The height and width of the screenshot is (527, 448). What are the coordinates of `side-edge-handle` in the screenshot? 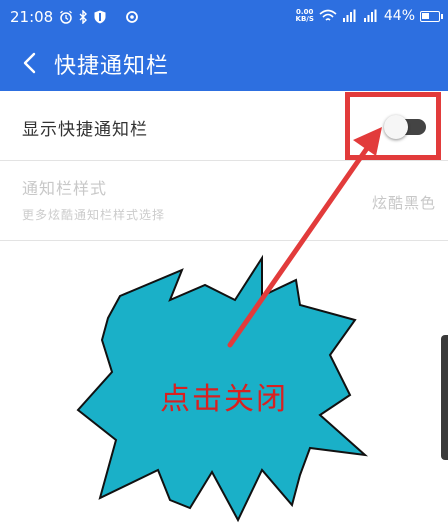 It's located at (444, 397).